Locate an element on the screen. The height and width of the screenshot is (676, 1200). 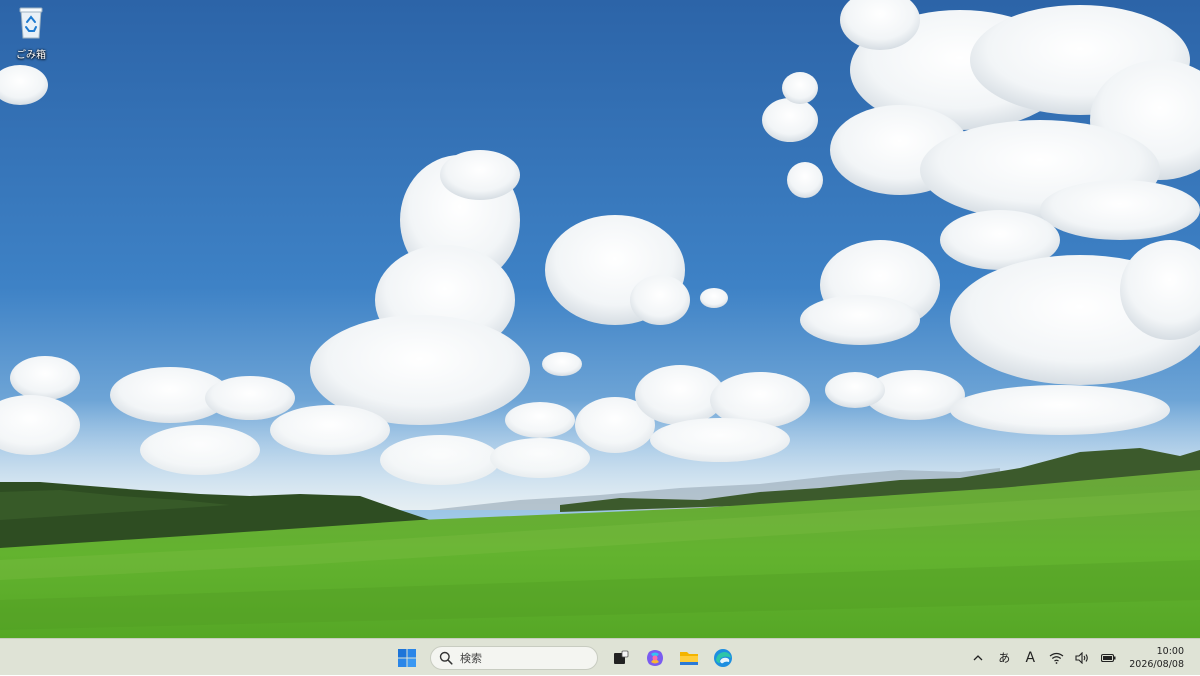
battery-icon is located at coordinates (1108, 657).